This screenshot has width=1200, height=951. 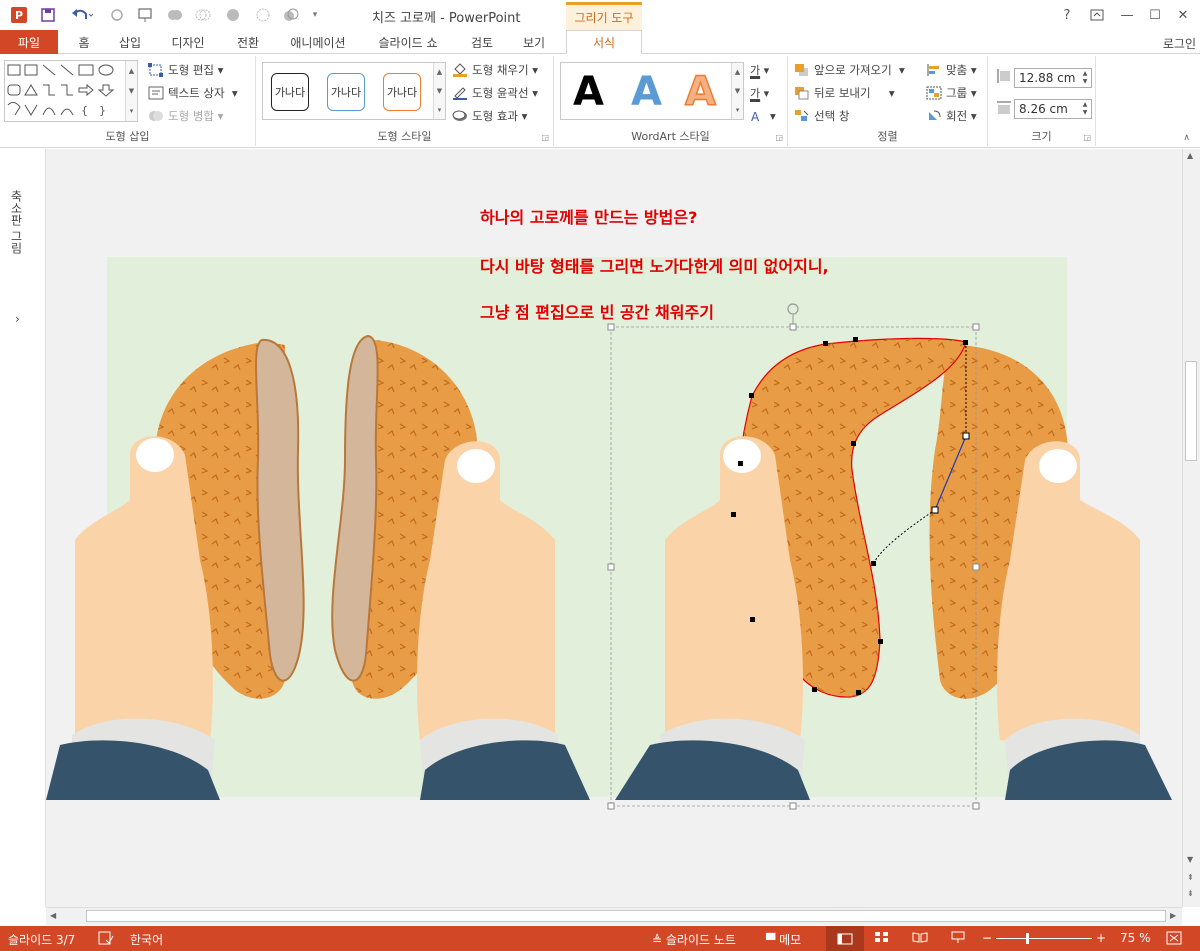 What do you see at coordinates (106, 938) in the screenshot?
I see `spell-check-icon` at bounding box center [106, 938].